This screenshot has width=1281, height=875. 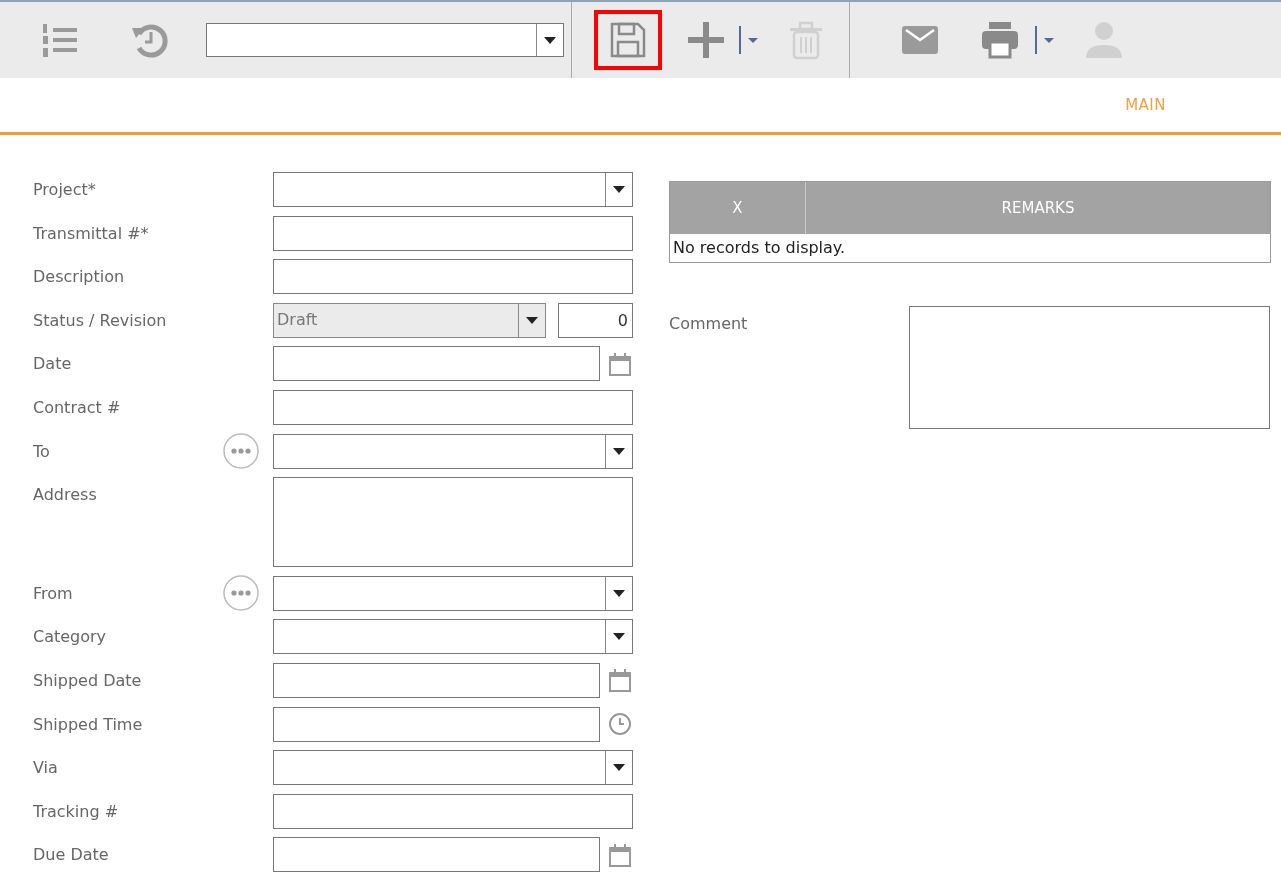 I want to click on plus-icon, so click(x=706, y=40).